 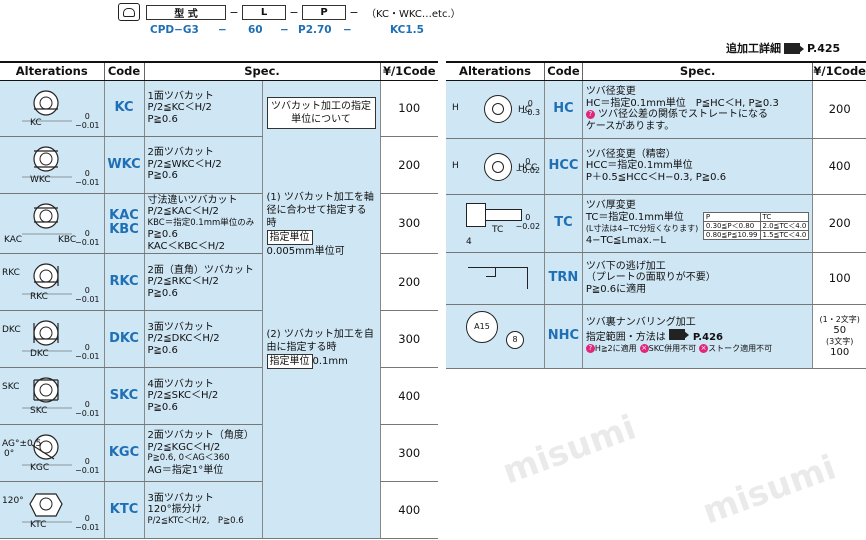 What do you see at coordinates (186, 12) in the screenshot?
I see `order-model-box: 型 式` at bounding box center [186, 12].